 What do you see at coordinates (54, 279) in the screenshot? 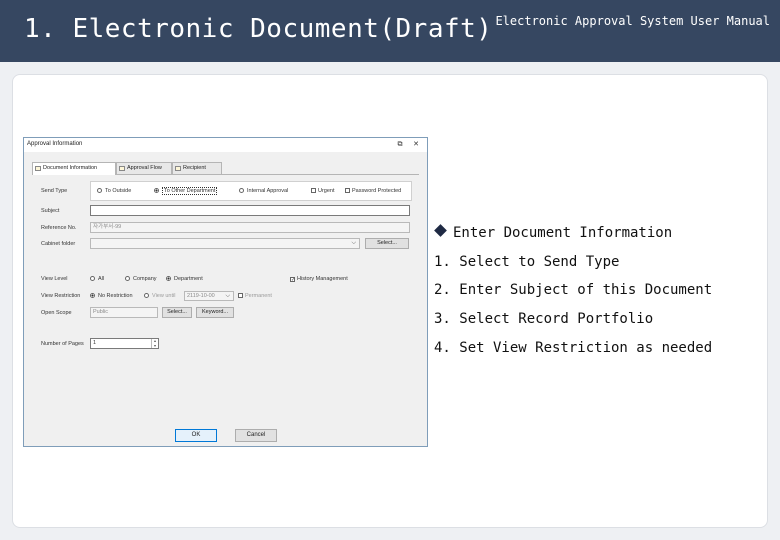
I see `view-level-label: View Level` at bounding box center [54, 279].